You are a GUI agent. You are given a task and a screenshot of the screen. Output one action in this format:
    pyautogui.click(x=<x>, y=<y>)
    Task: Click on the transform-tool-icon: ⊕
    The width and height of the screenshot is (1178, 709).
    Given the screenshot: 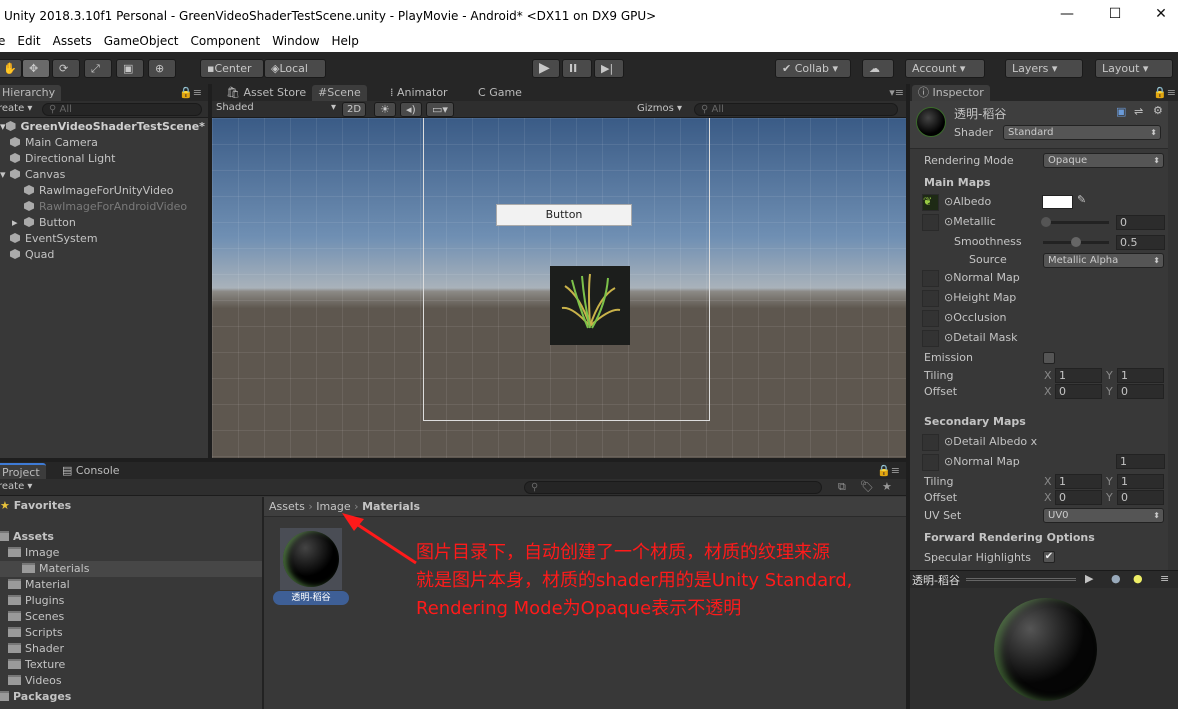 What is the action you would take?
    pyautogui.click(x=162, y=68)
    